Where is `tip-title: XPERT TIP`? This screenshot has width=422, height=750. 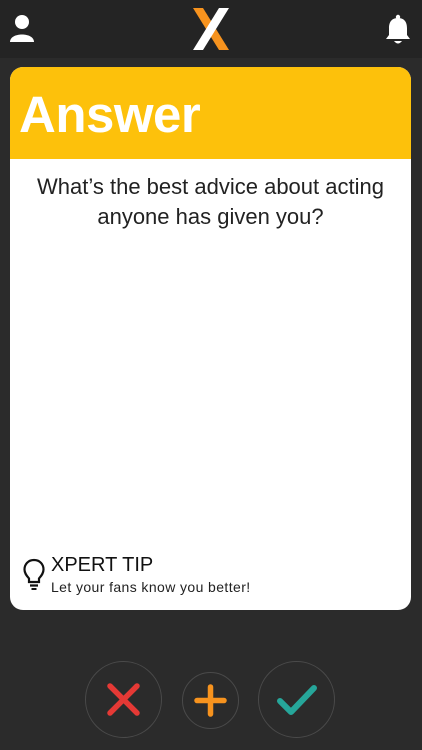 tip-title: XPERT TIP is located at coordinates (102, 565).